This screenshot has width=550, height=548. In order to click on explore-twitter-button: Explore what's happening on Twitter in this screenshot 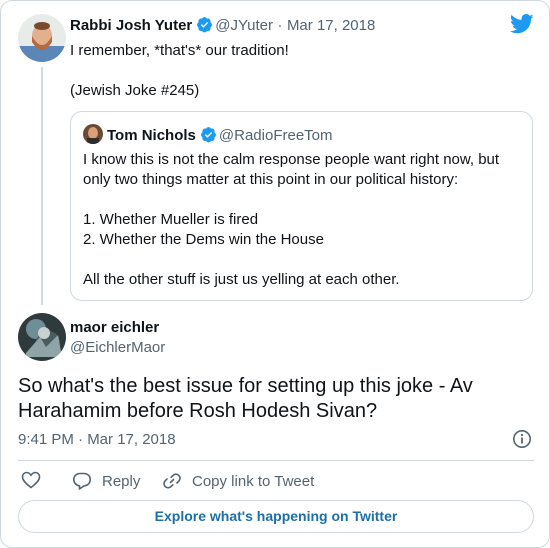, I will do `click(276, 516)`.